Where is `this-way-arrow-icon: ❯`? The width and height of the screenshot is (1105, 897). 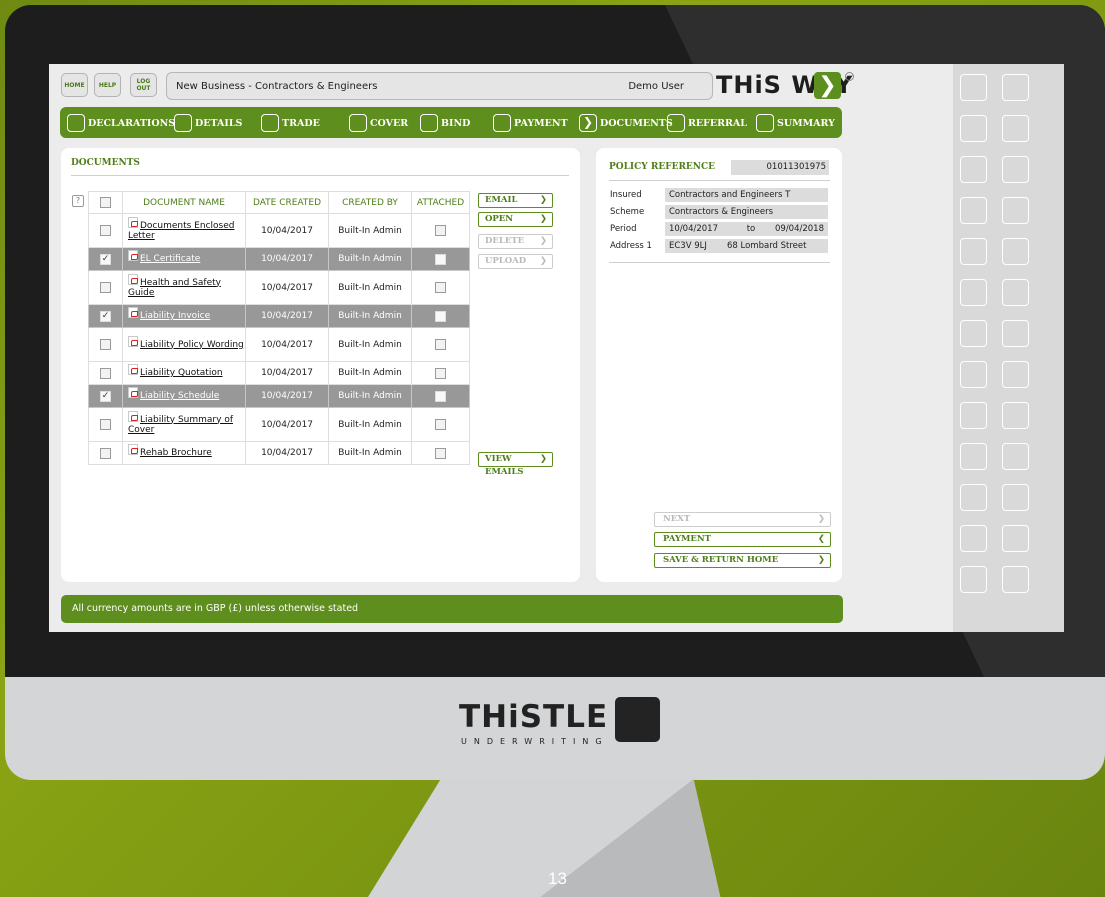
this-way-arrow-icon: ❯ is located at coordinates (827, 85).